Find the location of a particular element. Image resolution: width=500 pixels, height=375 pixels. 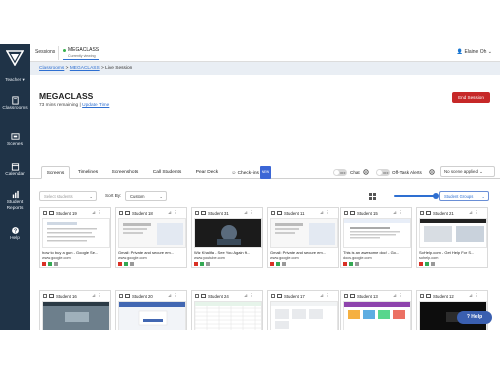

sort-dropdown: Custom ⌄ is located at coordinates (146, 196).